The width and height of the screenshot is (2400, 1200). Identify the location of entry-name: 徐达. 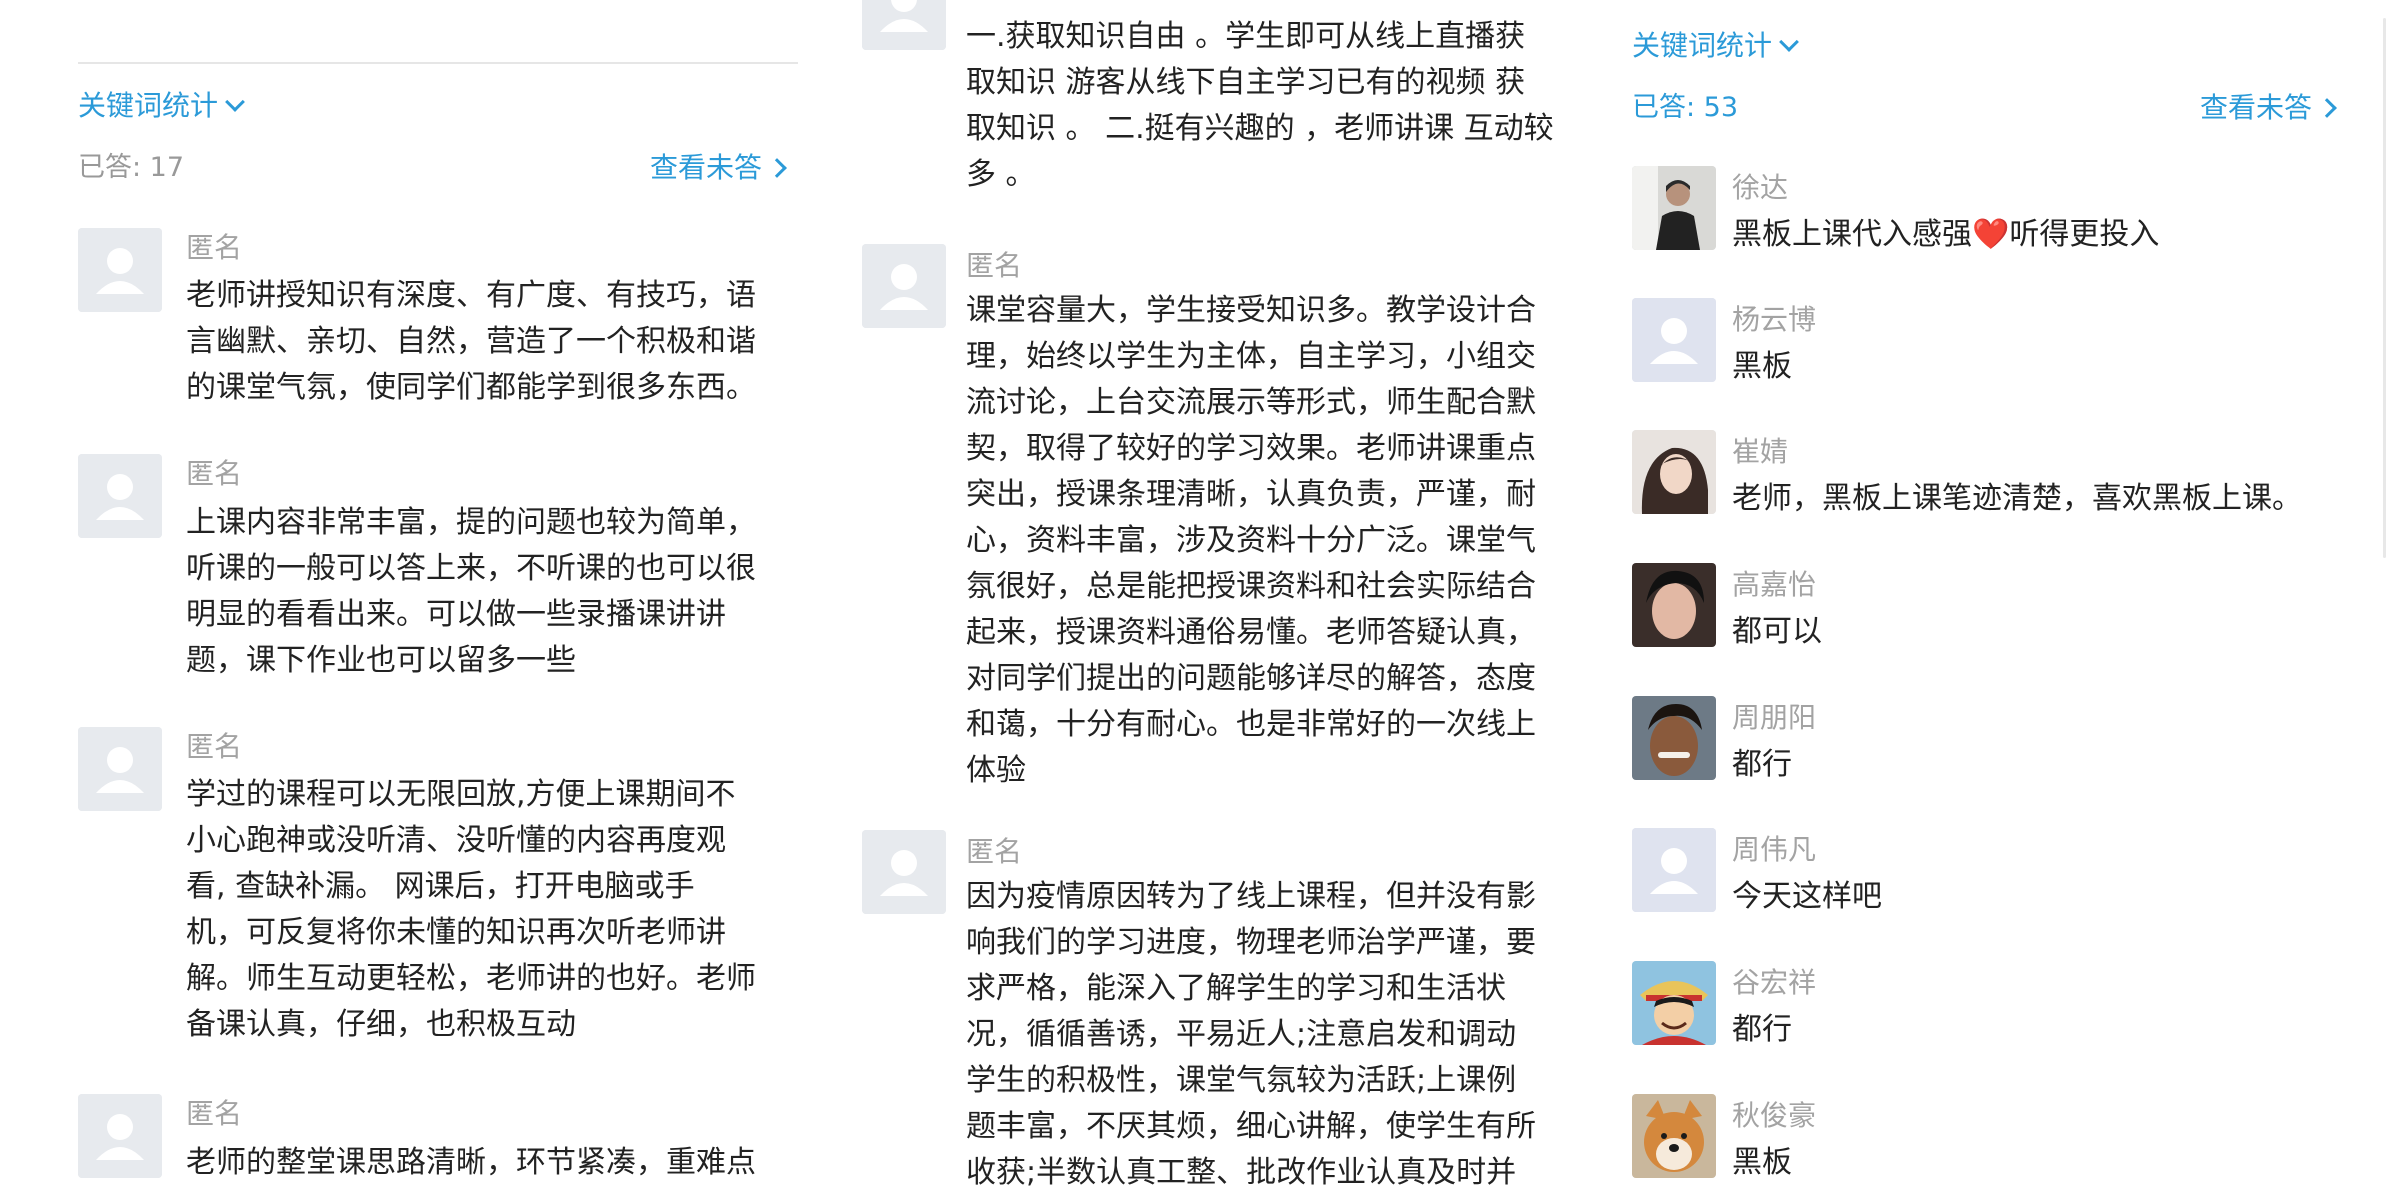
(1760, 187).